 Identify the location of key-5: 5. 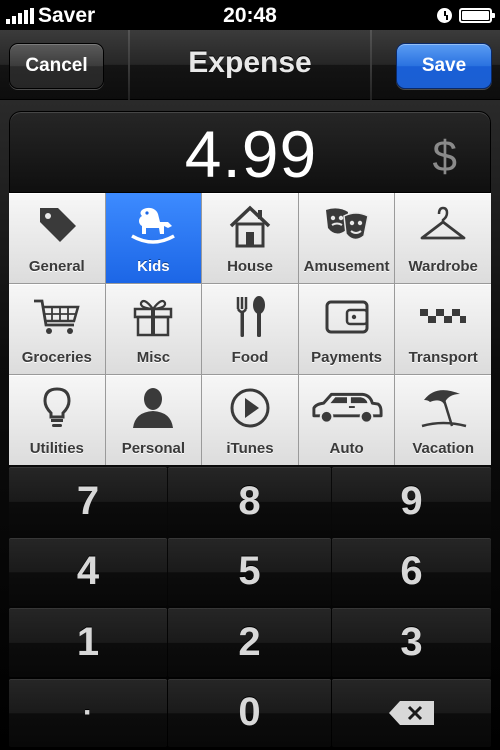
(249, 571).